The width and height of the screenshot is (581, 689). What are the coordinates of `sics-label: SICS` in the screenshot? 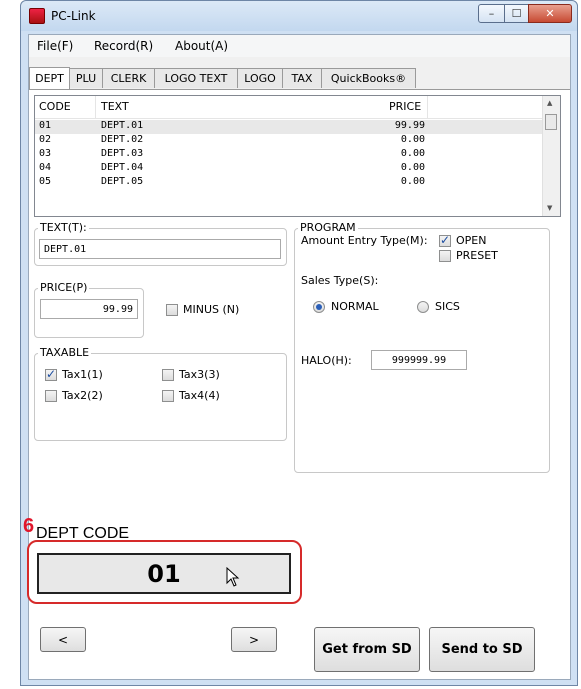 It's located at (447, 306).